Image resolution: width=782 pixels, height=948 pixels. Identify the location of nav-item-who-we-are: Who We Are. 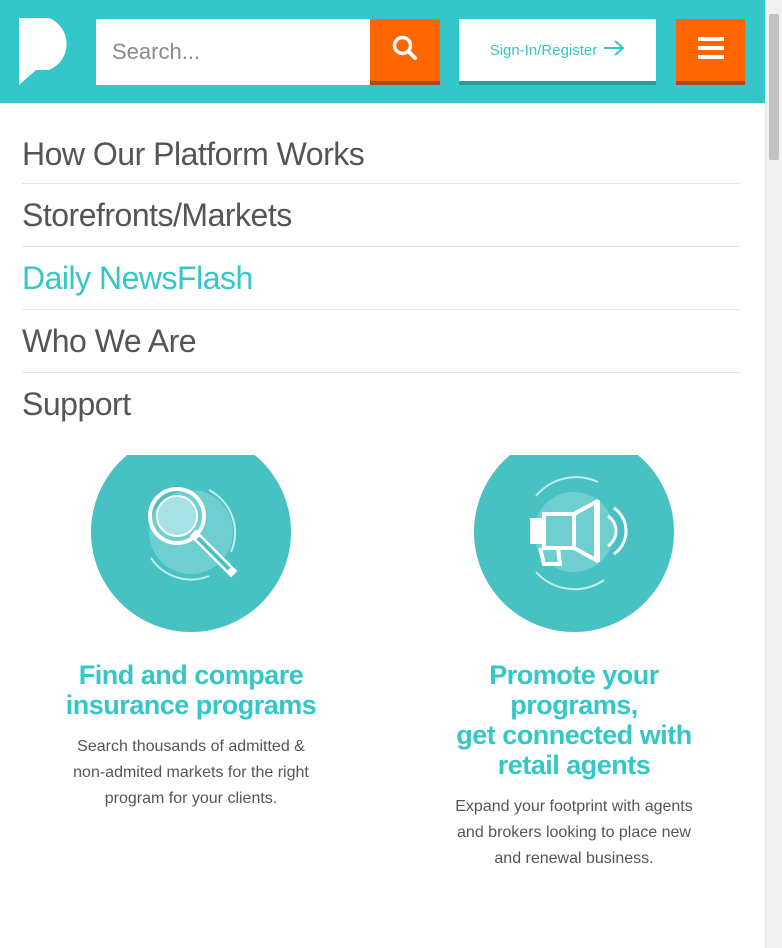
(381, 341).